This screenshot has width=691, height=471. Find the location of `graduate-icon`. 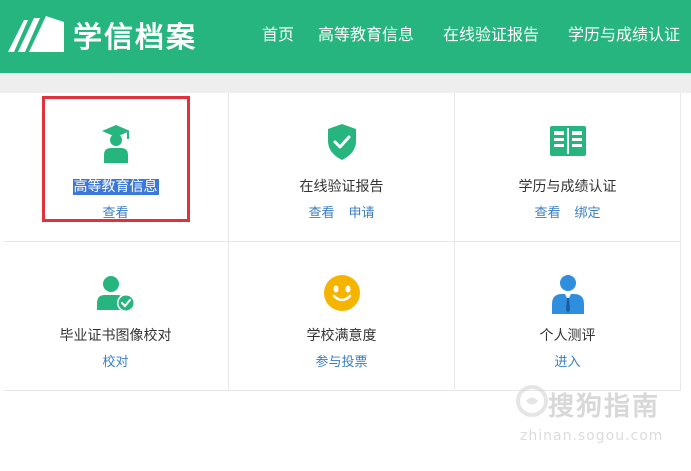

graduate-icon is located at coordinates (115, 144).